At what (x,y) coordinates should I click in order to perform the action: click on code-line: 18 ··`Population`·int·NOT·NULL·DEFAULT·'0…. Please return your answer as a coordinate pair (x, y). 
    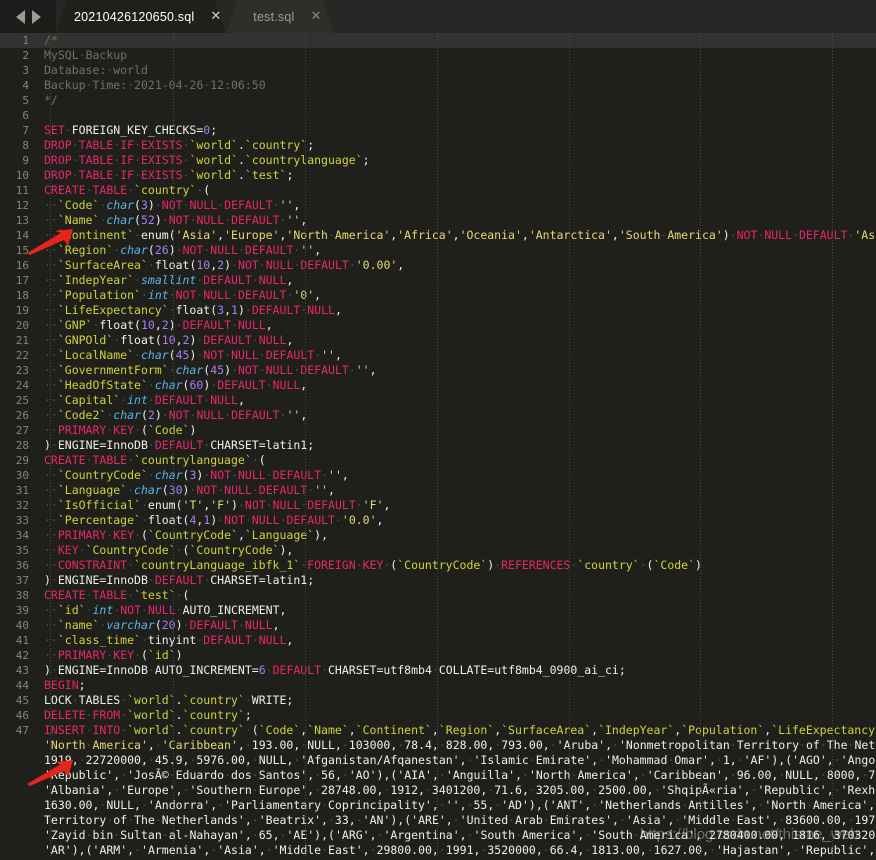
    Looking at the image, I should click on (438, 295).